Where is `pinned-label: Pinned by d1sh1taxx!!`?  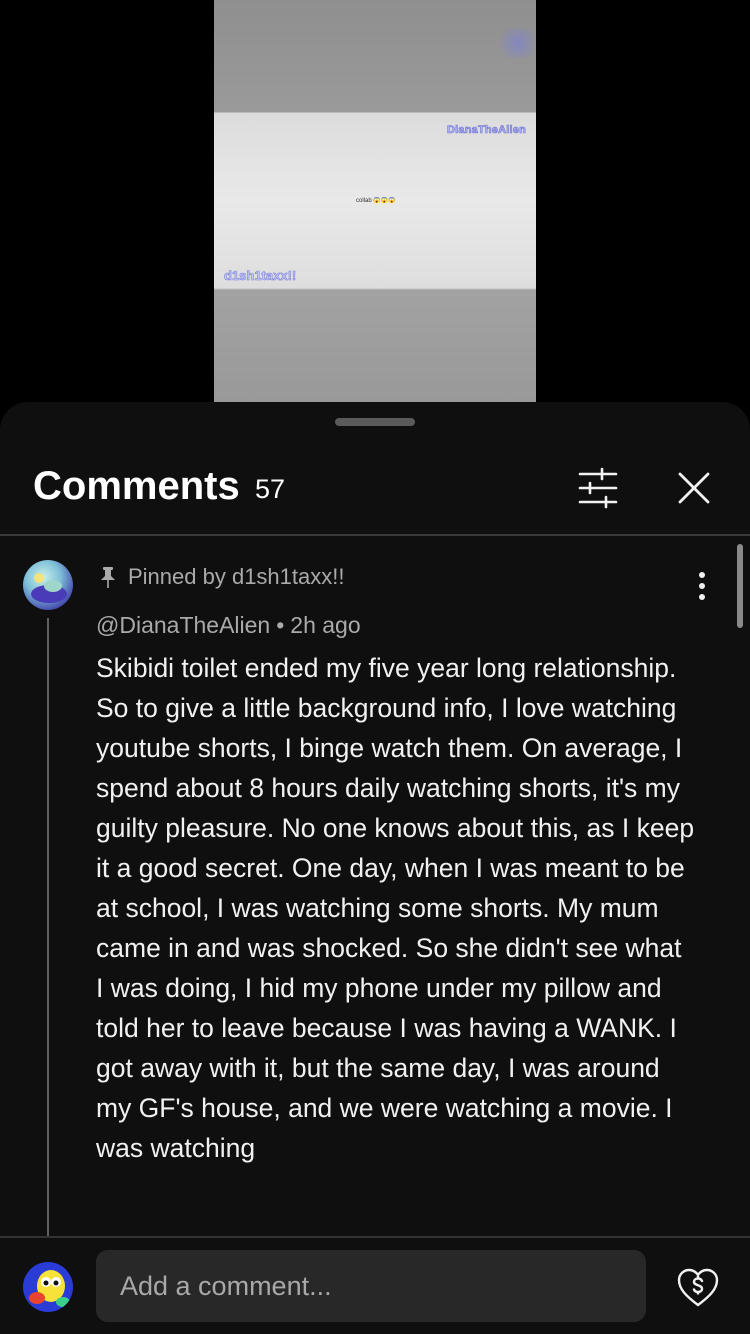
pinned-label: Pinned by d1sh1taxx!! is located at coordinates (221, 577).